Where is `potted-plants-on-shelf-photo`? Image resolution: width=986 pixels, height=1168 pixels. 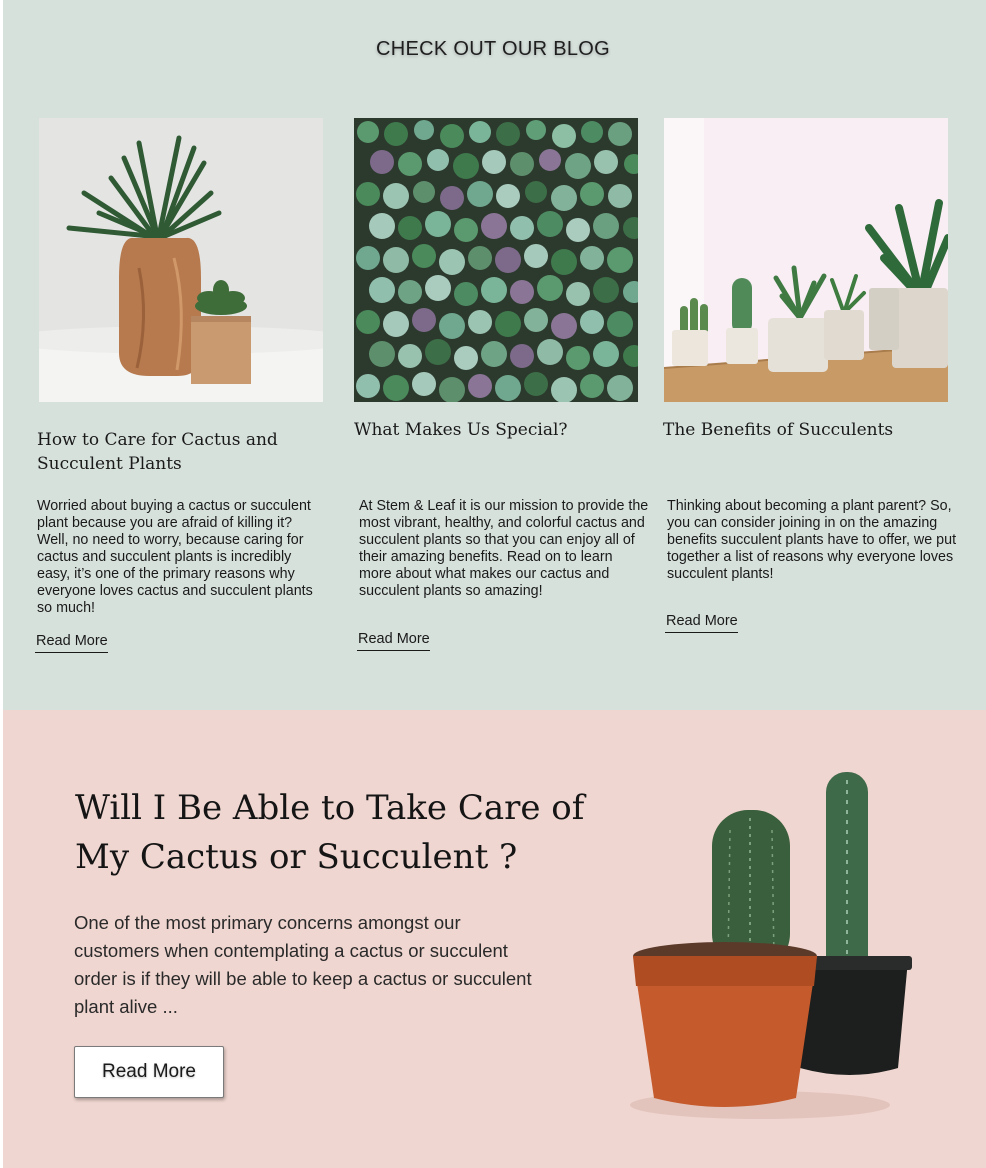 potted-plants-on-shelf-photo is located at coordinates (806, 260).